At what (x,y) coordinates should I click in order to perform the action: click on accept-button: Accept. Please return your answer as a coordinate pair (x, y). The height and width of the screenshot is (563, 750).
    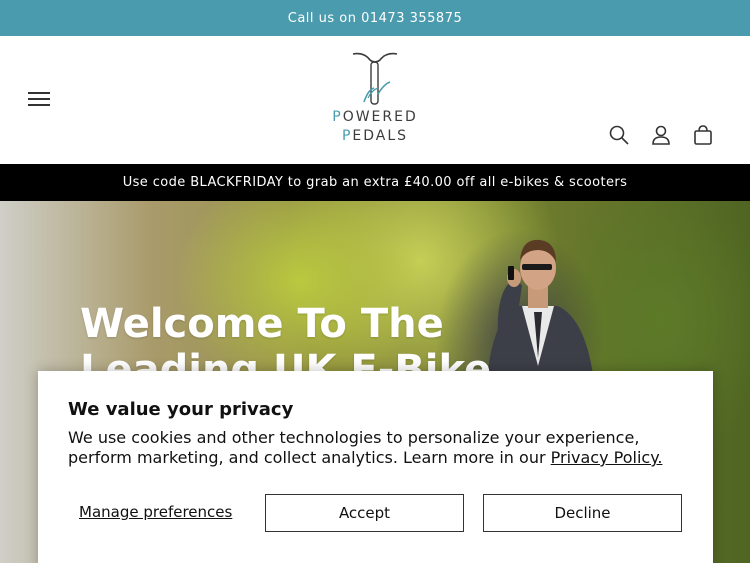
    Looking at the image, I should click on (364, 513).